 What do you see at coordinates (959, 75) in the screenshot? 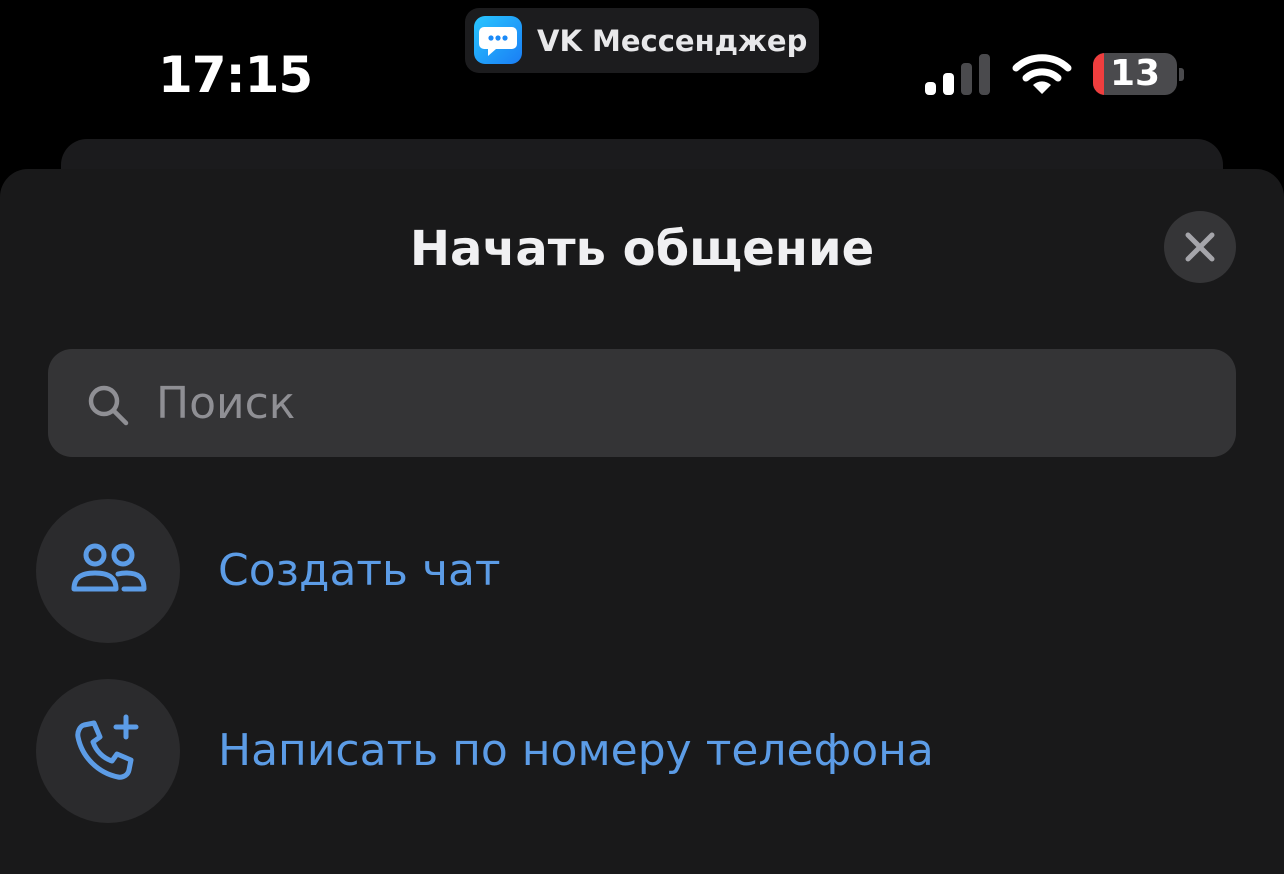
I see `cellular-signal-icon` at bounding box center [959, 75].